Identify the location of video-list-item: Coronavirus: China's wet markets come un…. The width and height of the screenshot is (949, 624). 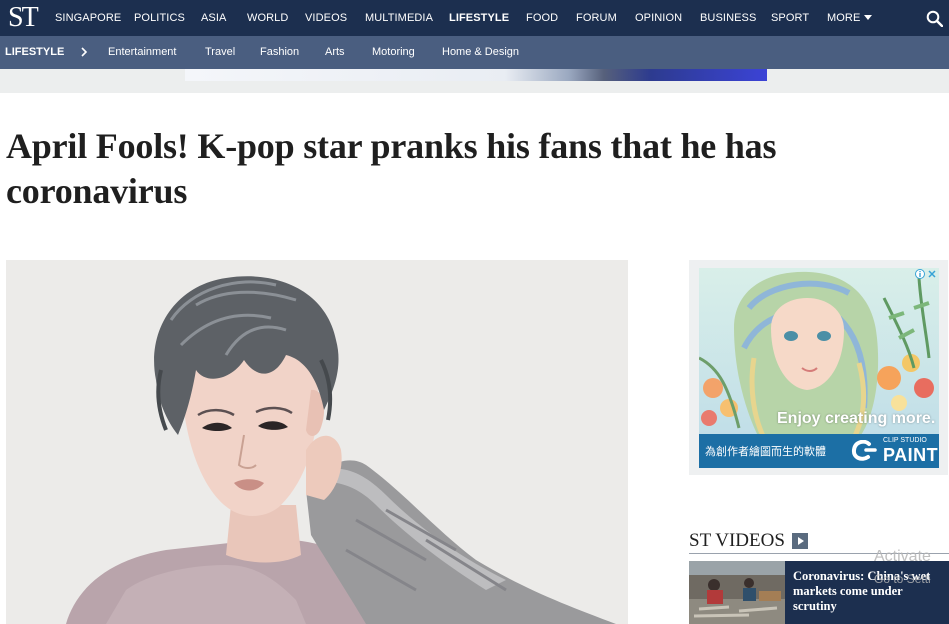
(819, 592).